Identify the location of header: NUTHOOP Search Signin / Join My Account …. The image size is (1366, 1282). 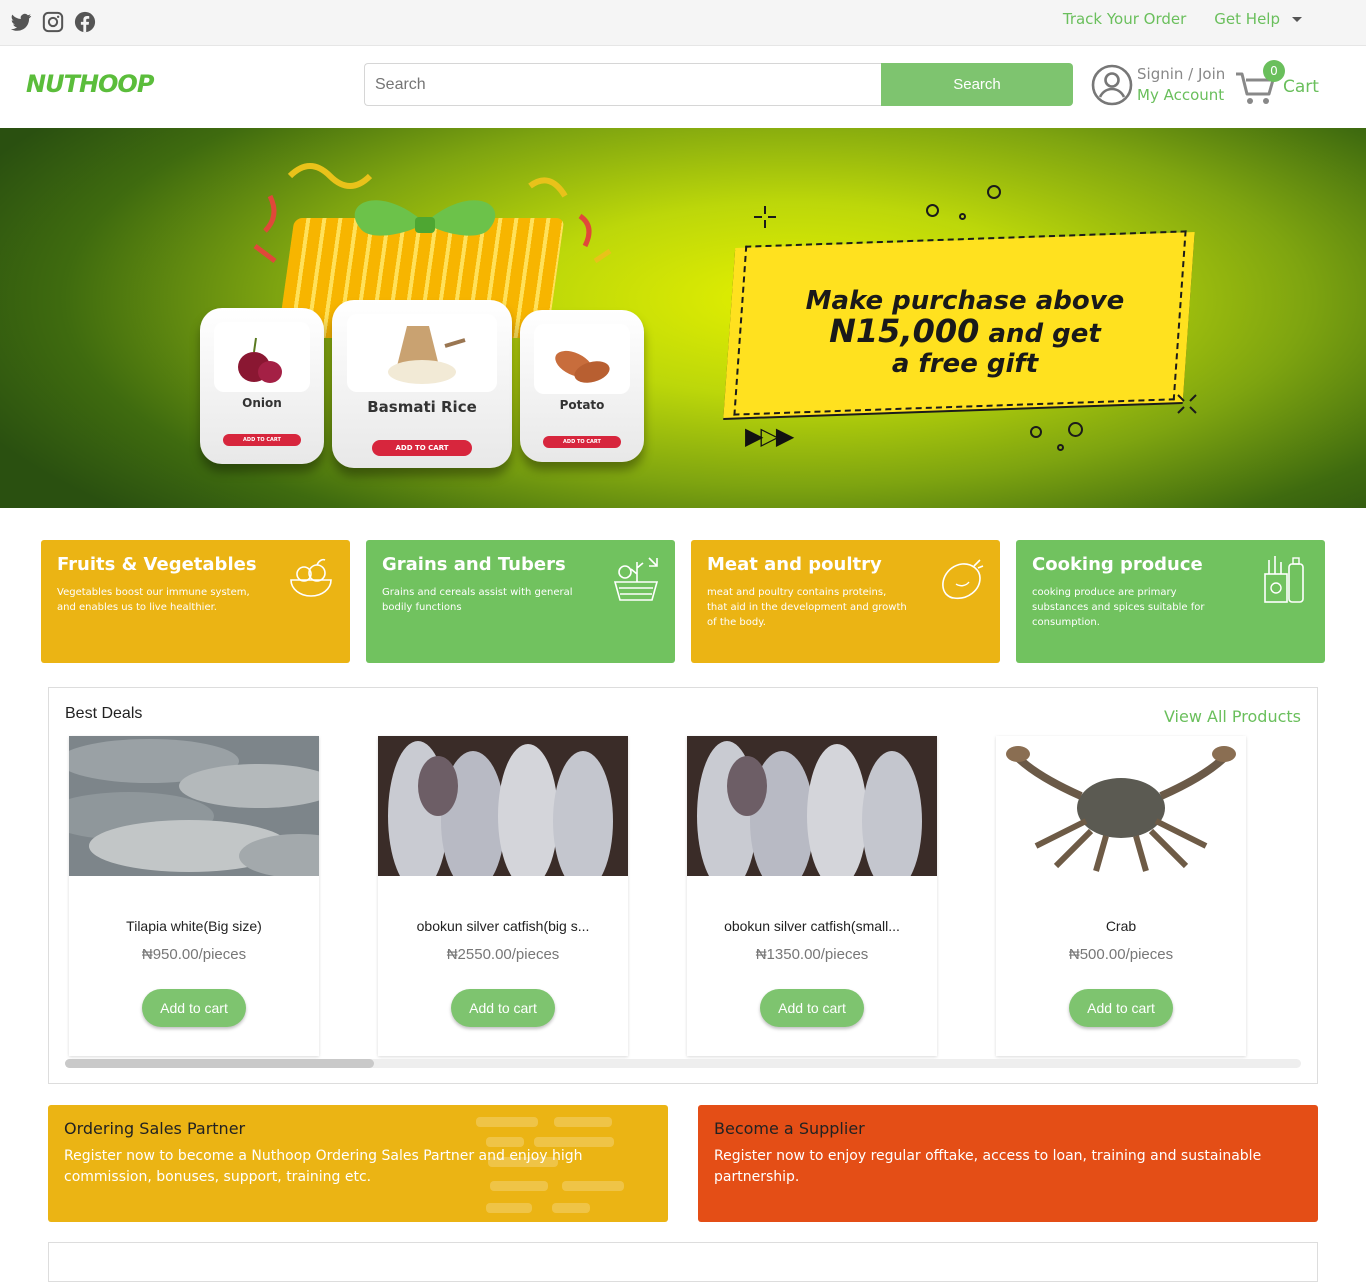
(683, 87).